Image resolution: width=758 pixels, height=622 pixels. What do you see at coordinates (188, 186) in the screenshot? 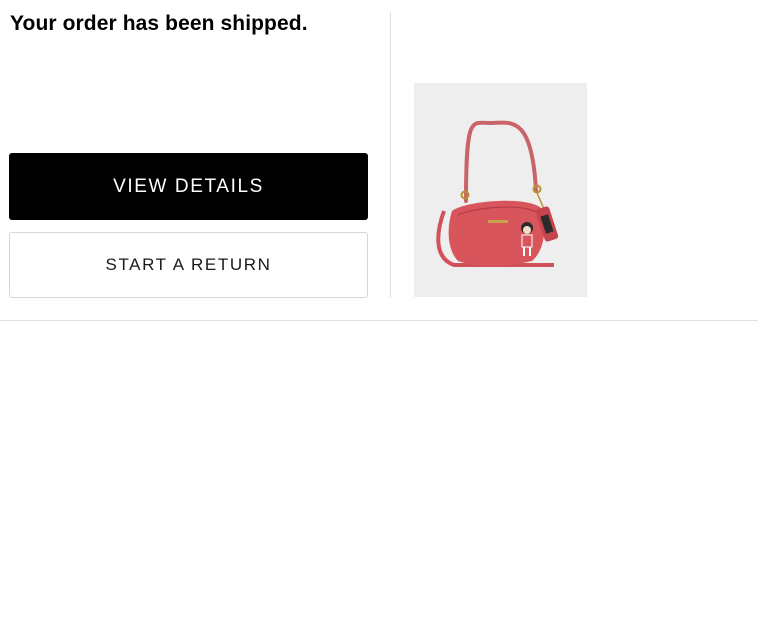
I see `view-details-button: VIEW DETAILS` at bounding box center [188, 186].